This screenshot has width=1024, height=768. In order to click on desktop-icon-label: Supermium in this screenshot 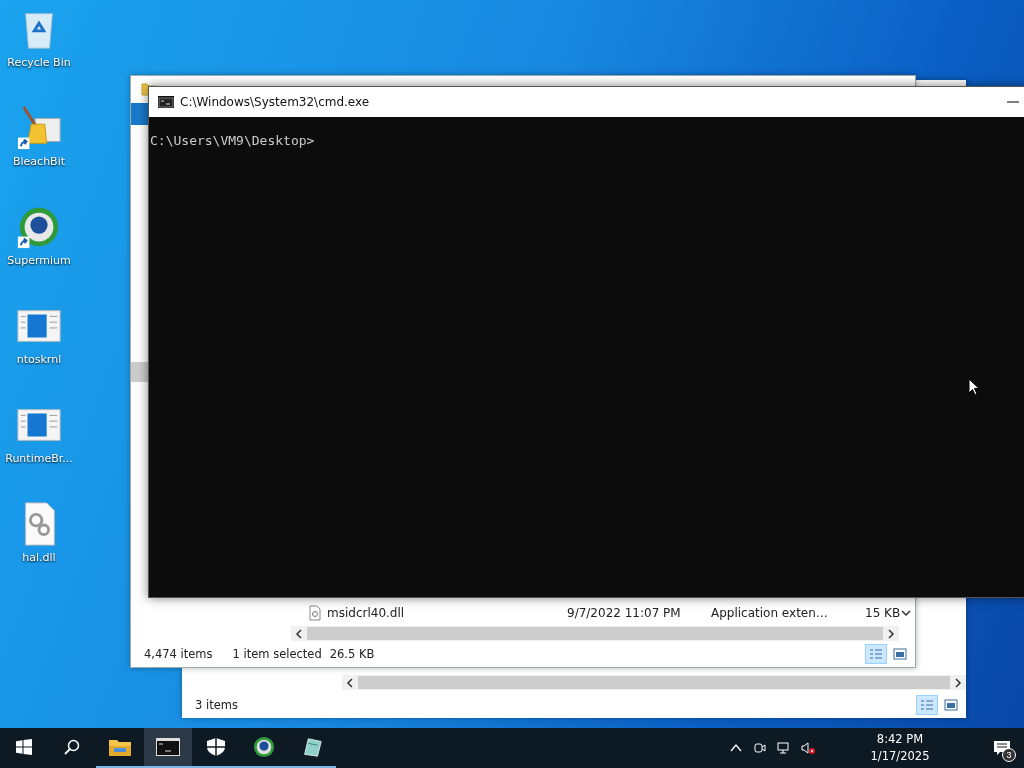, I will do `click(39, 260)`.